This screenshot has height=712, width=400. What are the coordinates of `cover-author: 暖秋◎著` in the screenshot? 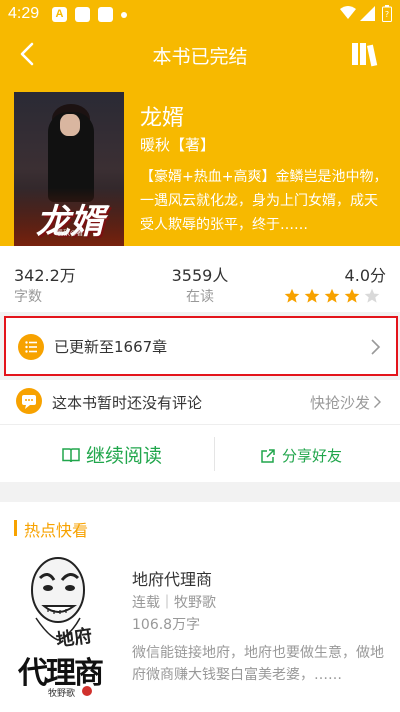 It's located at (70, 233).